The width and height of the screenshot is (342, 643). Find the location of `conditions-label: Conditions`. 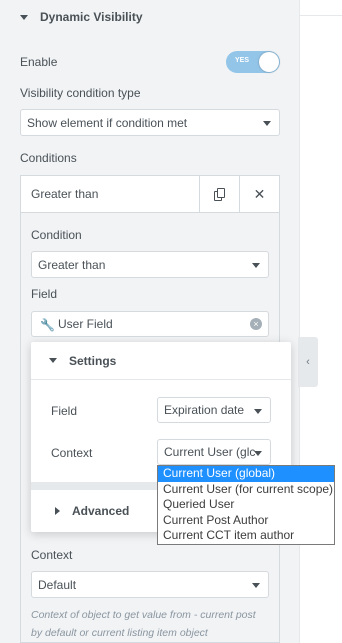

conditions-label: Conditions is located at coordinates (48, 158).